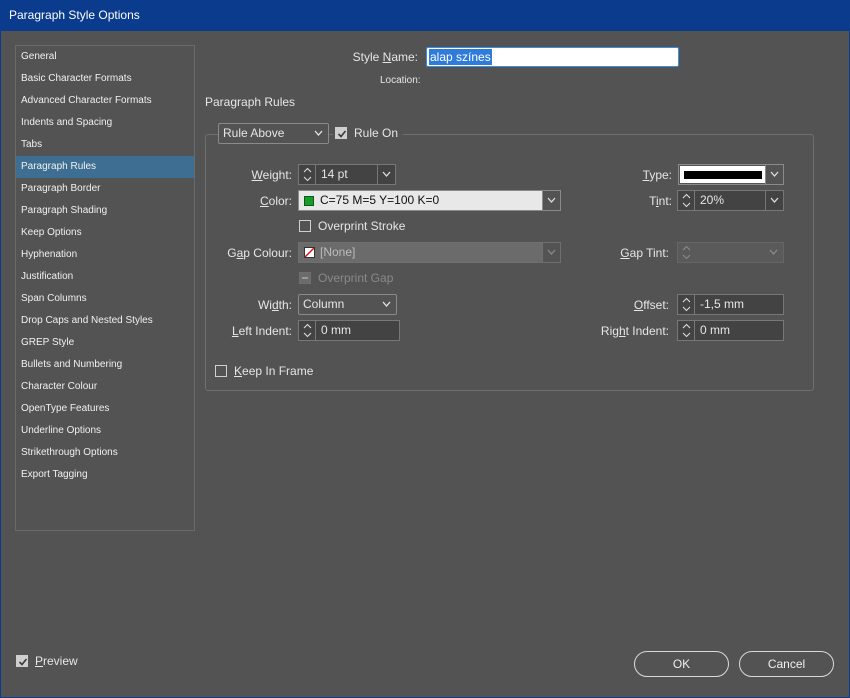 This screenshot has height=698, width=850. I want to click on type-label: Type:, so click(657, 175).